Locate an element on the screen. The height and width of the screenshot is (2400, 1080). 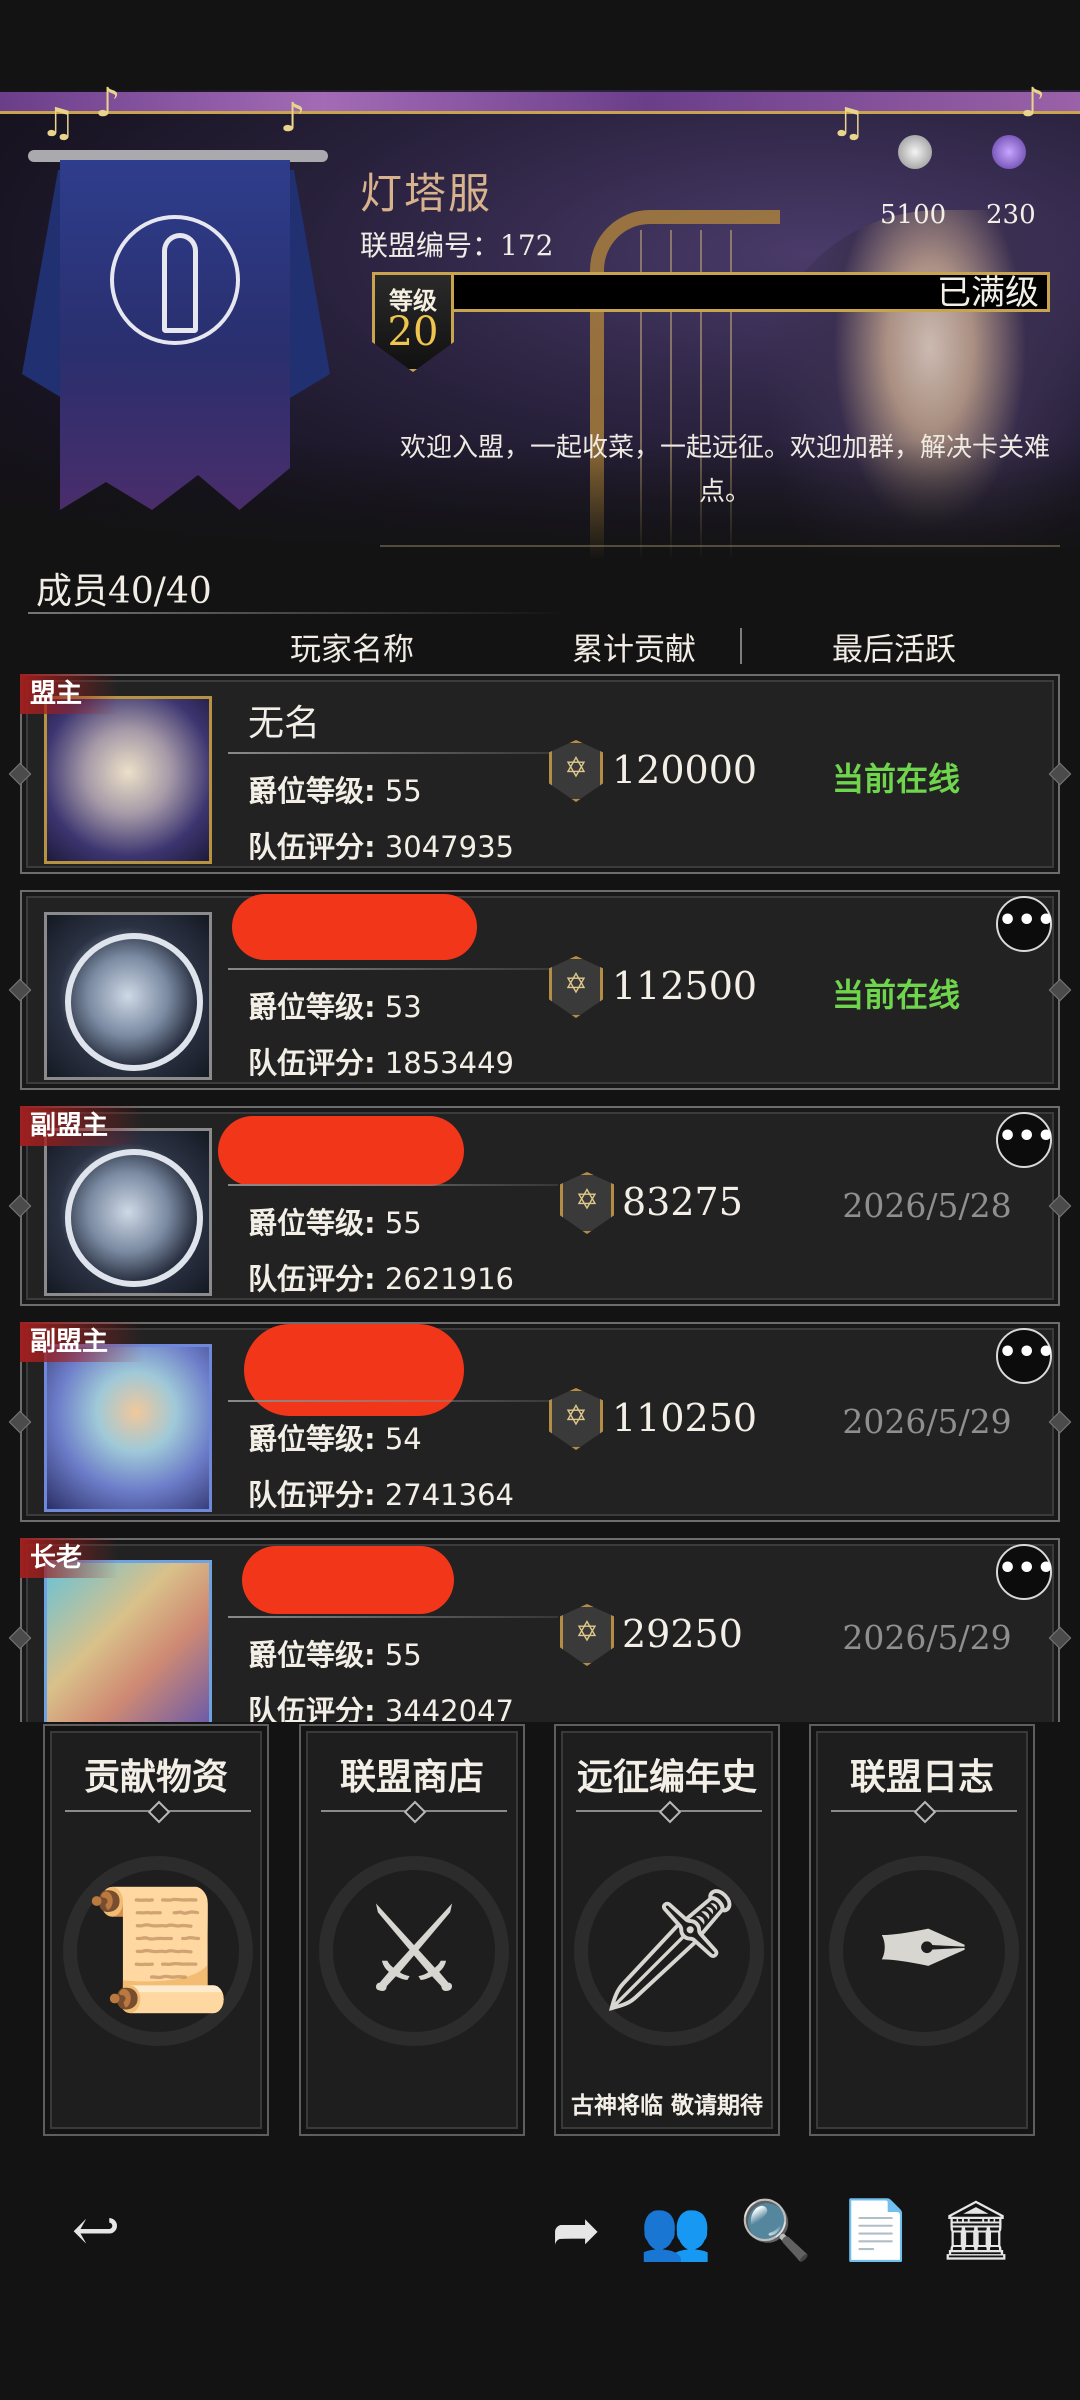
rank-value: 53 is located at coordinates (403, 1007).